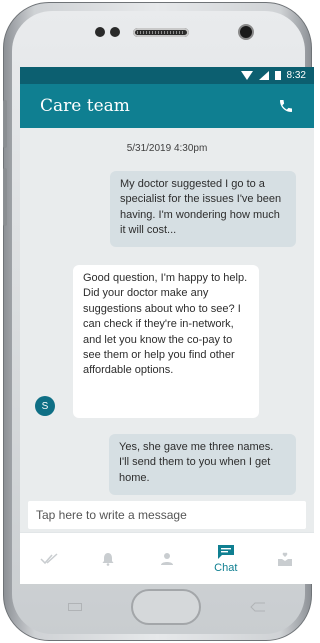 The width and height of the screenshot is (320, 643). Describe the element at coordinates (167, 515) in the screenshot. I see `message-input: Tap here to write a message` at that location.